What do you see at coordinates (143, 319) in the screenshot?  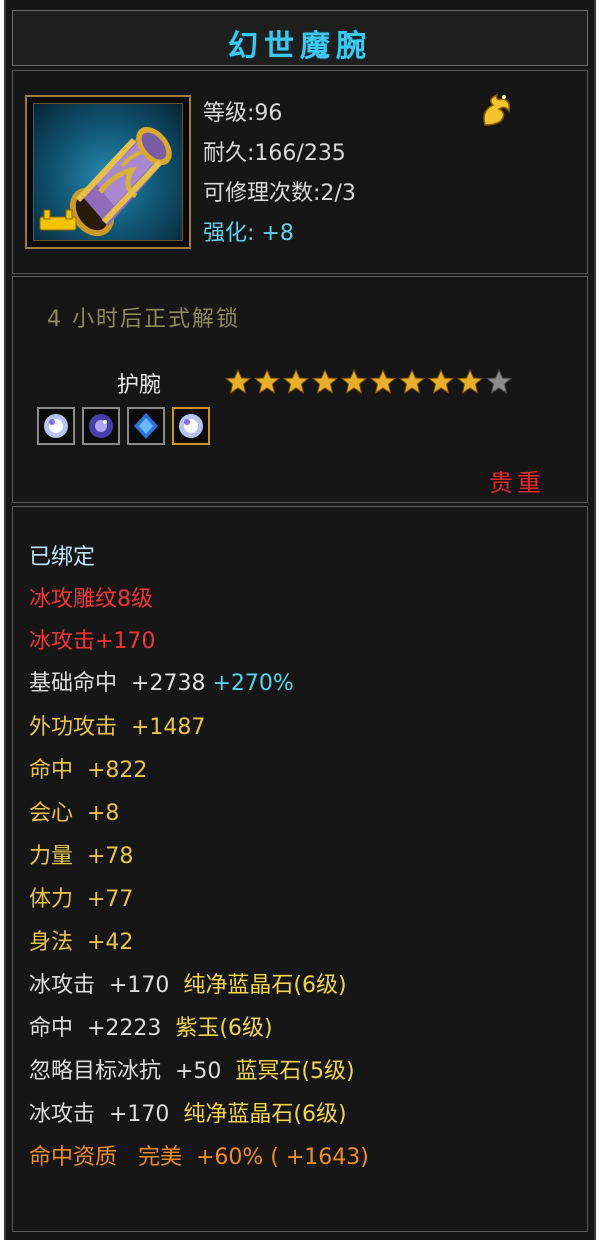 I see `unlock-timer: 4 小时后正式解锁` at bounding box center [143, 319].